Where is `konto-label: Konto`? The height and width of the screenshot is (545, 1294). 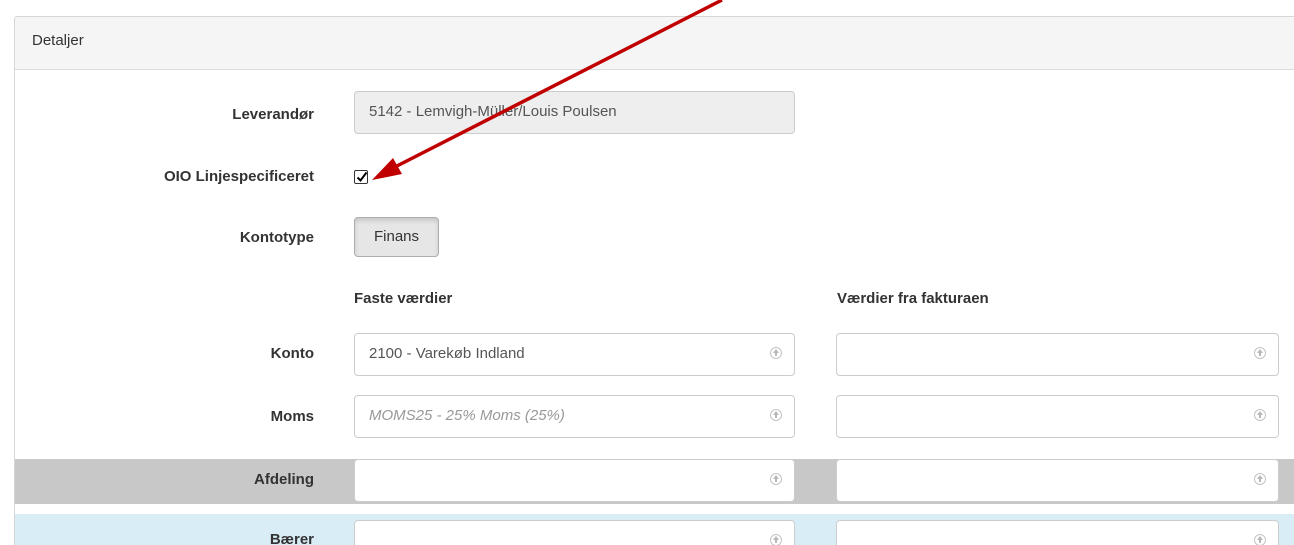 konto-label: Konto is located at coordinates (292, 353).